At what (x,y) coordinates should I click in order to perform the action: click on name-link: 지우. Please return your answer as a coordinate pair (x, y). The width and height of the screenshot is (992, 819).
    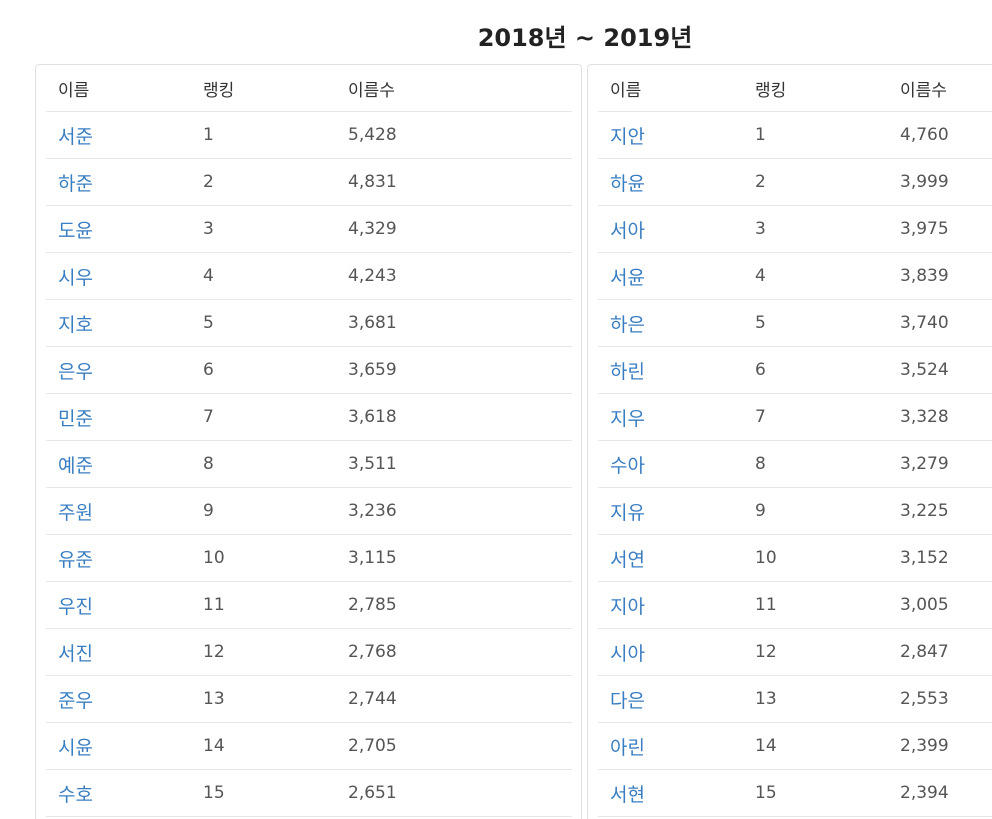
    Looking at the image, I should click on (627, 419).